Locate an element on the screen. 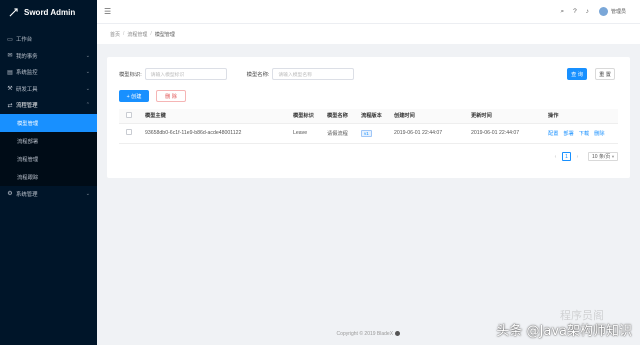 The height and width of the screenshot is (345, 640). sword-logo-icon is located at coordinates (13, 11).